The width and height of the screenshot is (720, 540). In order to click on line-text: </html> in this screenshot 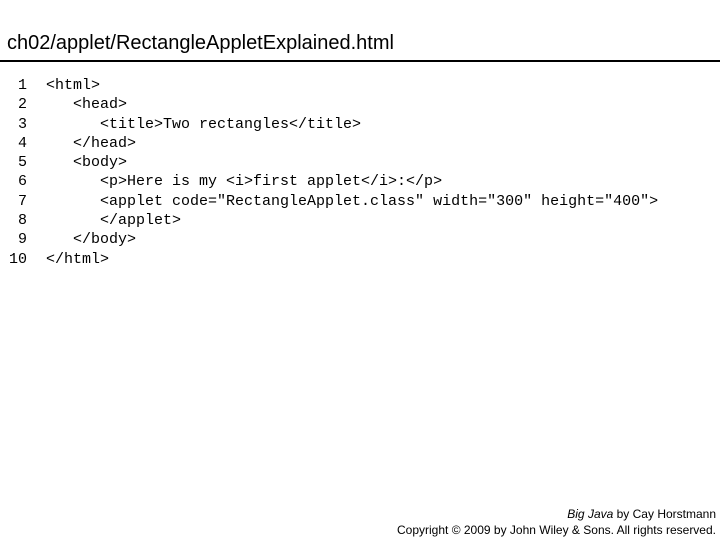, I will do `click(78, 259)`.